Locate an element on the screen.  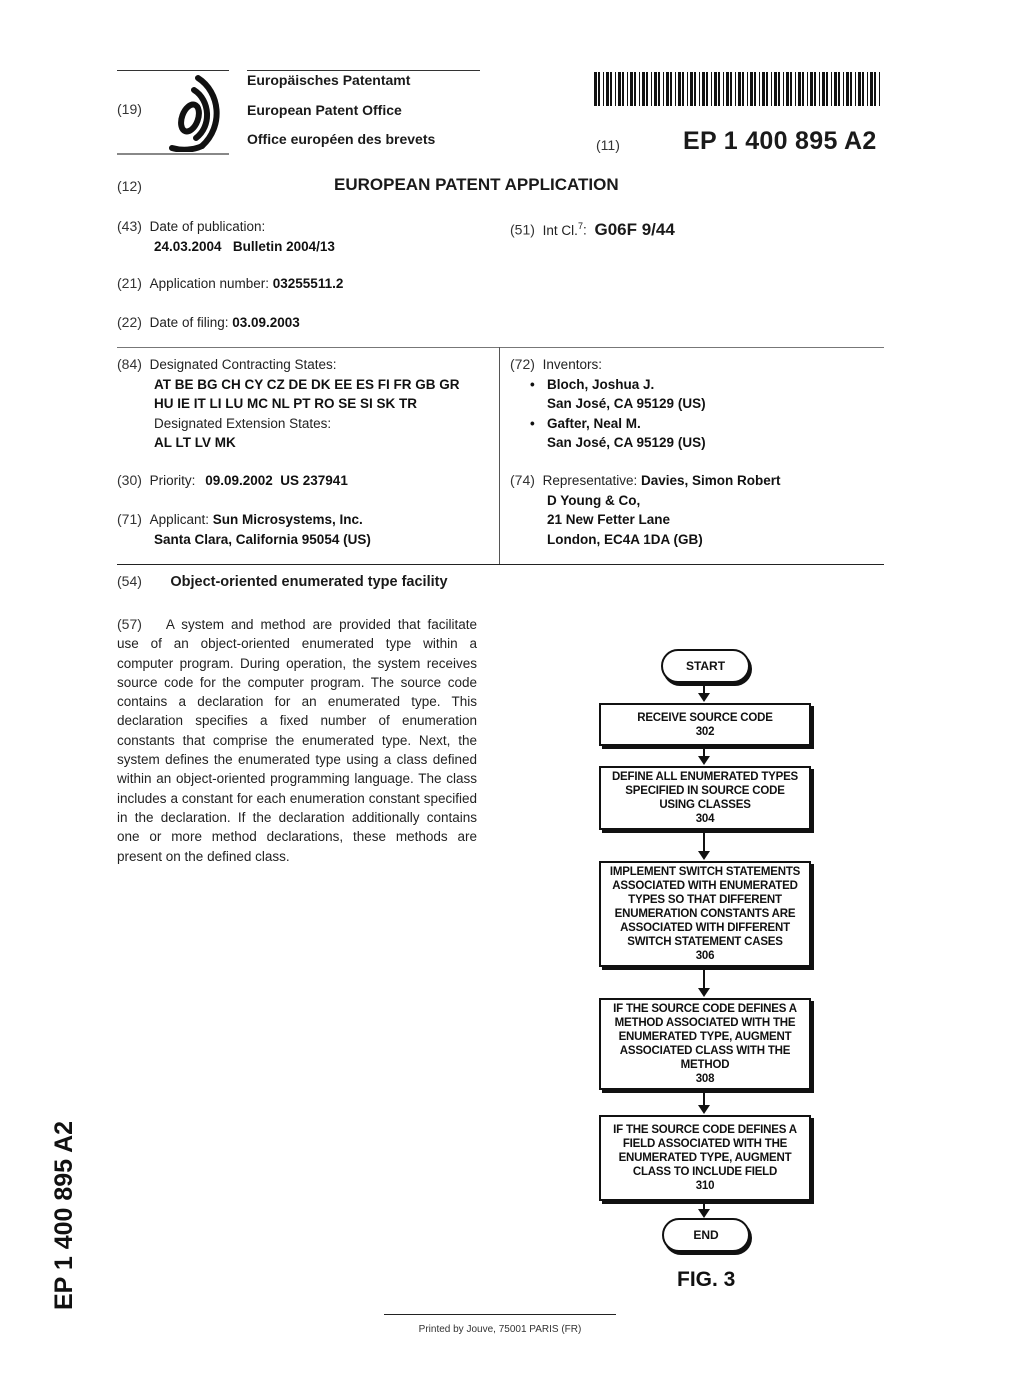
step-text: METHOD ASSOCIATED WITH THE is located at coordinates (705, 1023).